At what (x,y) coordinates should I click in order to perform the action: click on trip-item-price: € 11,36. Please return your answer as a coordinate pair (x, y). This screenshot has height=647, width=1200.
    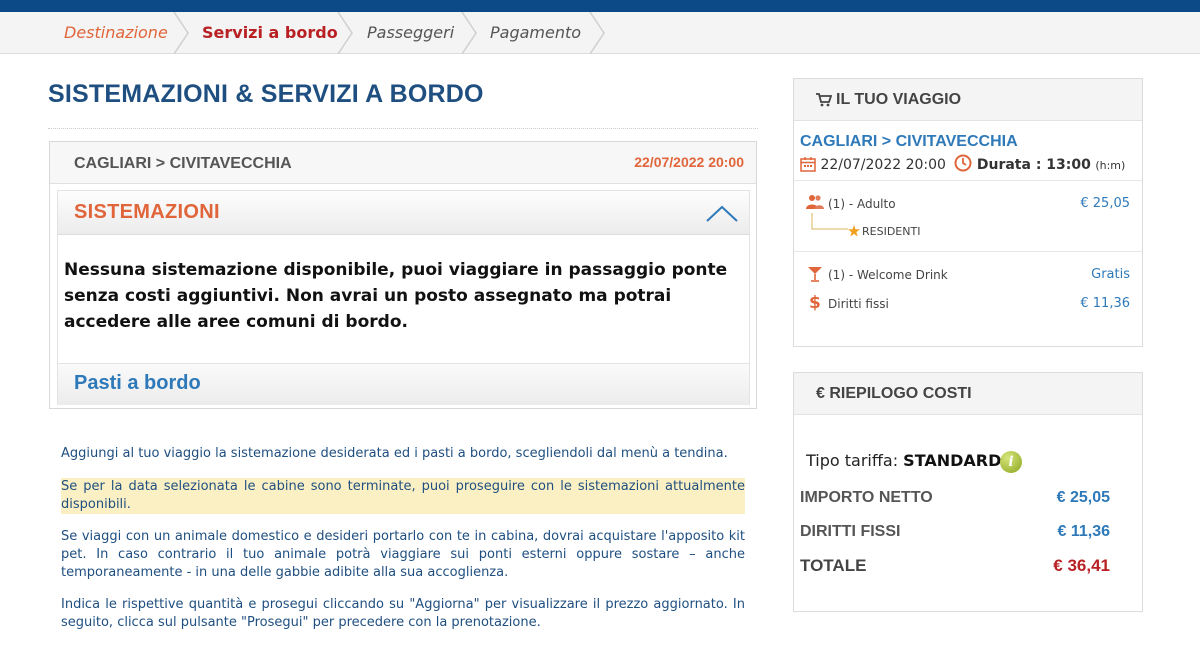
    Looking at the image, I should click on (1105, 303).